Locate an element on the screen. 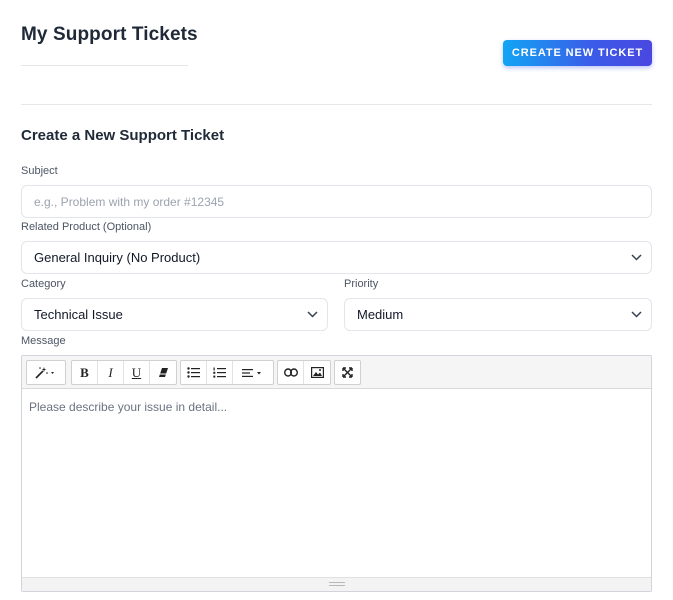  image-icon is located at coordinates (317, 372).